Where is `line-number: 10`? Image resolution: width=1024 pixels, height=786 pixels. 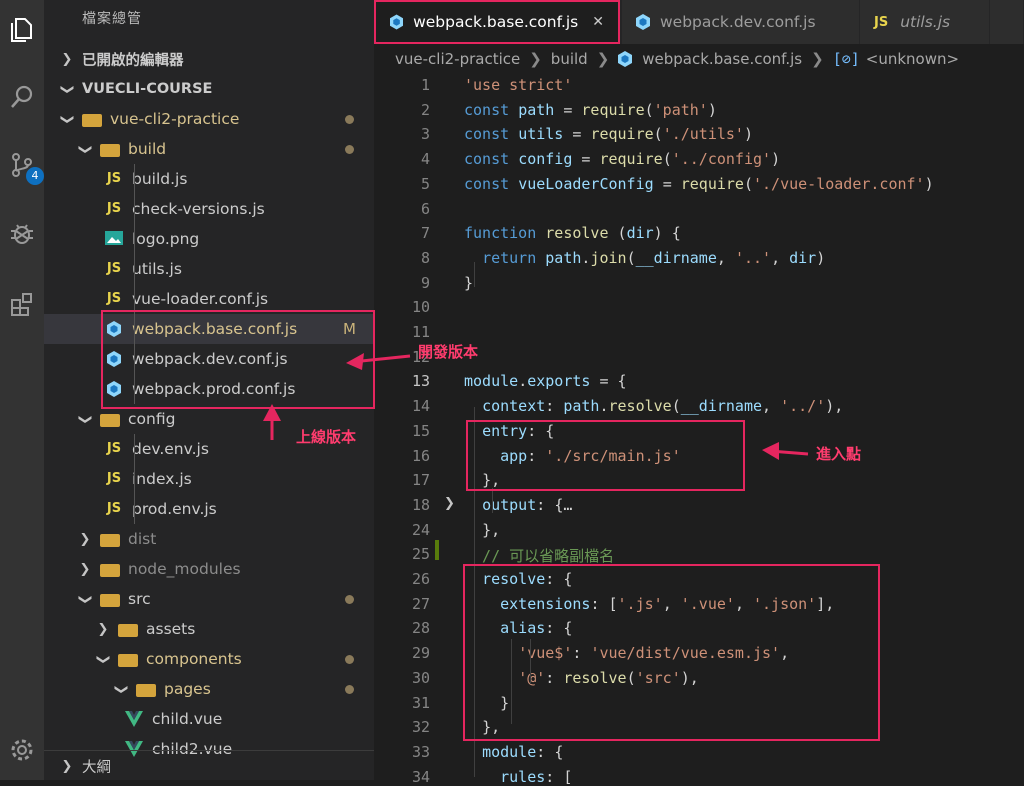 line-number: 10 is located at coordinates (420, 307).